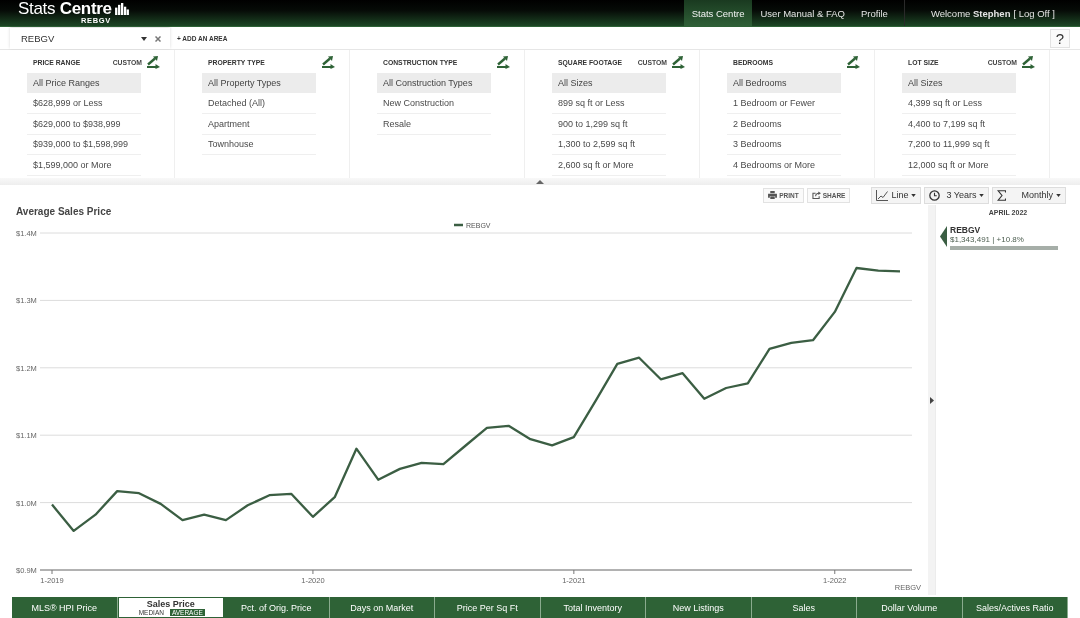  What do you see at coordinates (434, 83) in the screenshot?
I see `filter-option: All Construction Types` at bounding box center [434, 83].